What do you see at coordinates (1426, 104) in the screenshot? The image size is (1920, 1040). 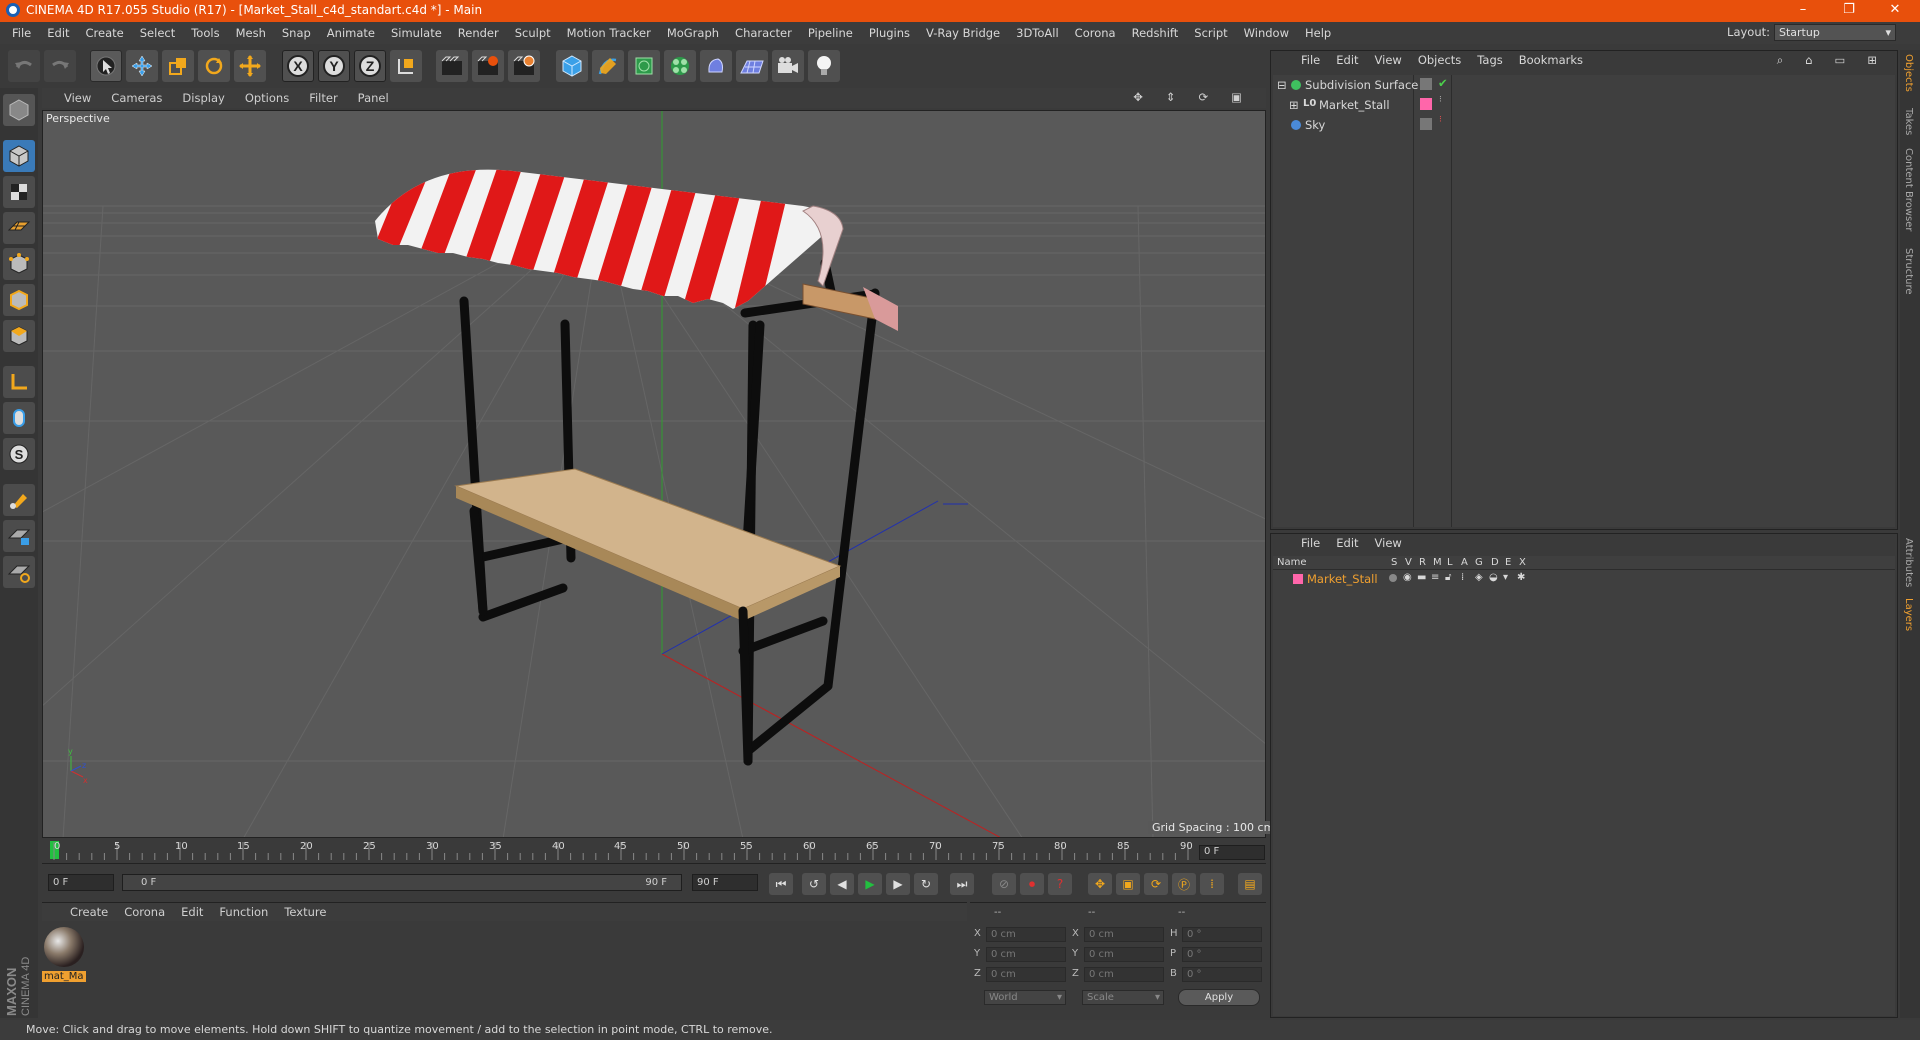 I see `layer-color-swatch` at bounding box center [1426, 104].